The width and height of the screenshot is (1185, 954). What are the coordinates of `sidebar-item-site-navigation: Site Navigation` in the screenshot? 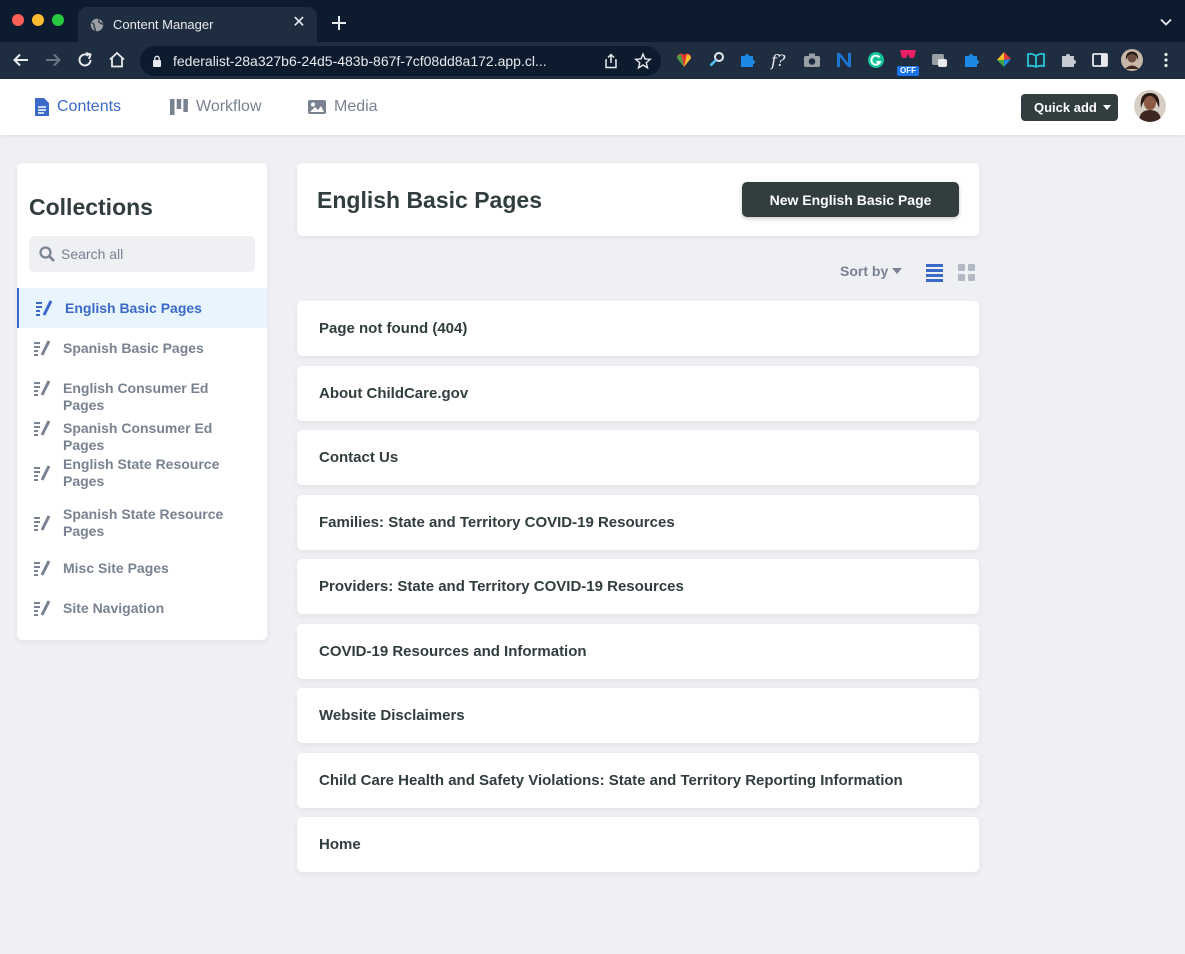 It's located at (142, 608).